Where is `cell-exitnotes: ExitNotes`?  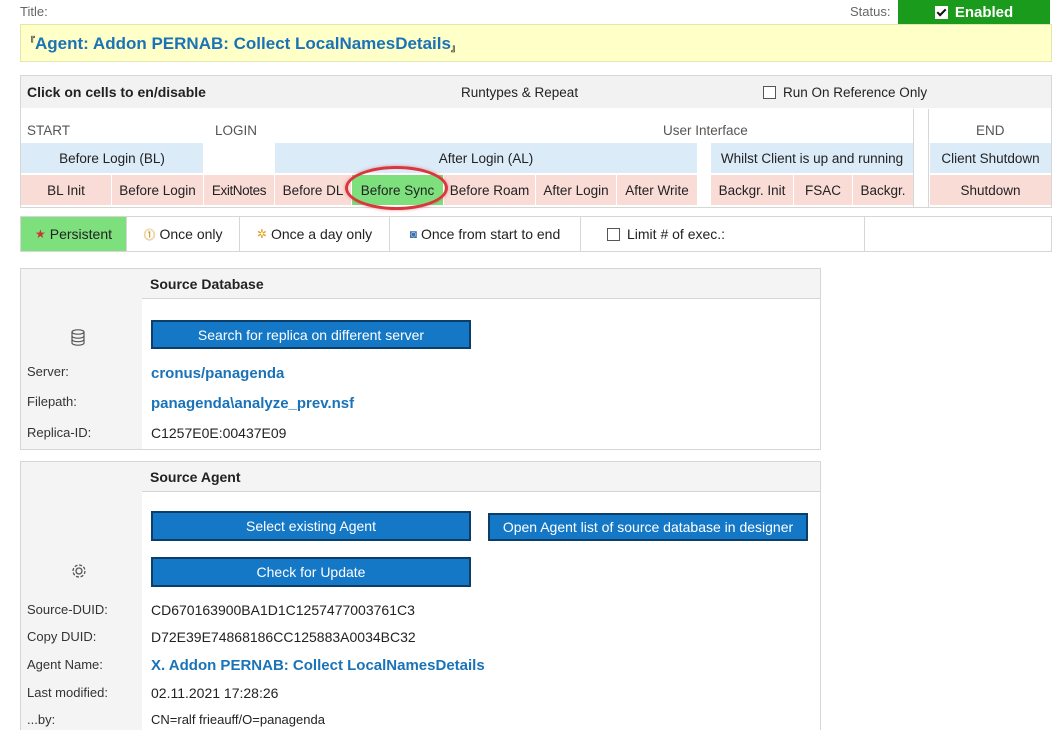 cell-exitnotes: ExitNotes is located at coordinates (239, 190).